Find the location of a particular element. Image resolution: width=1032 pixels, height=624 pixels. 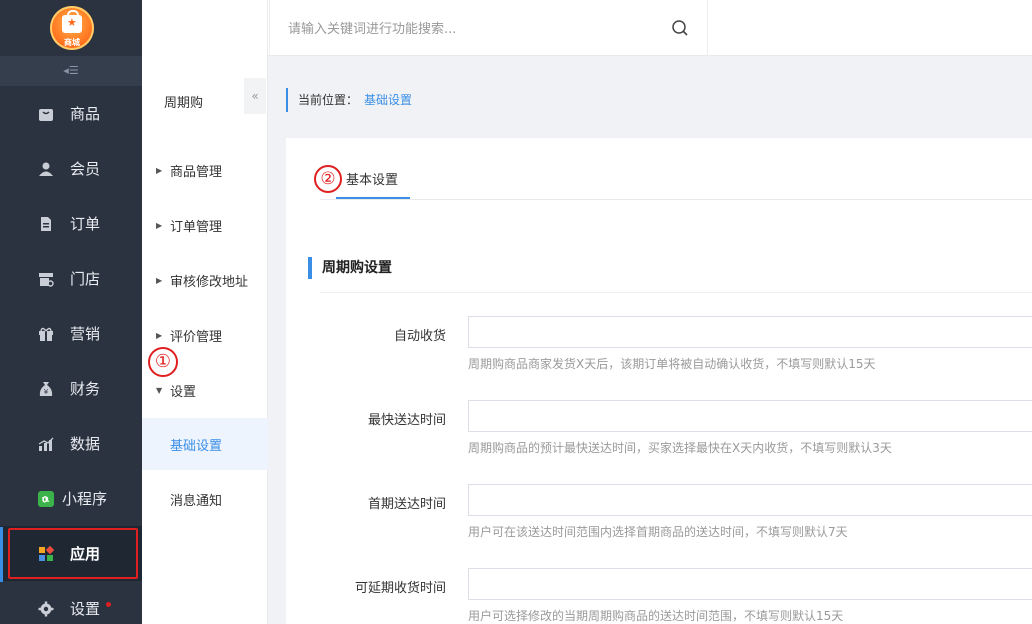

bag-icon is located at coordinates (46, 114).